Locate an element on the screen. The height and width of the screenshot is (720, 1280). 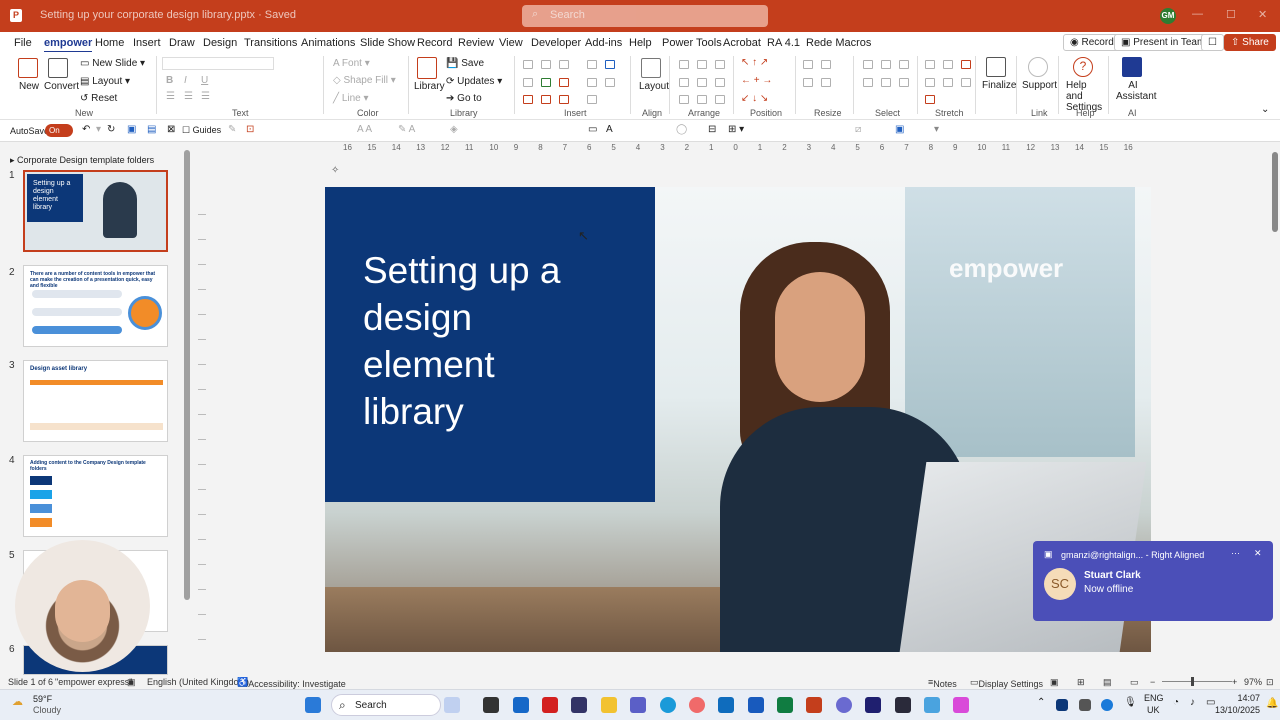
undo-icon: ↶ is located at coordinates (86, 129).